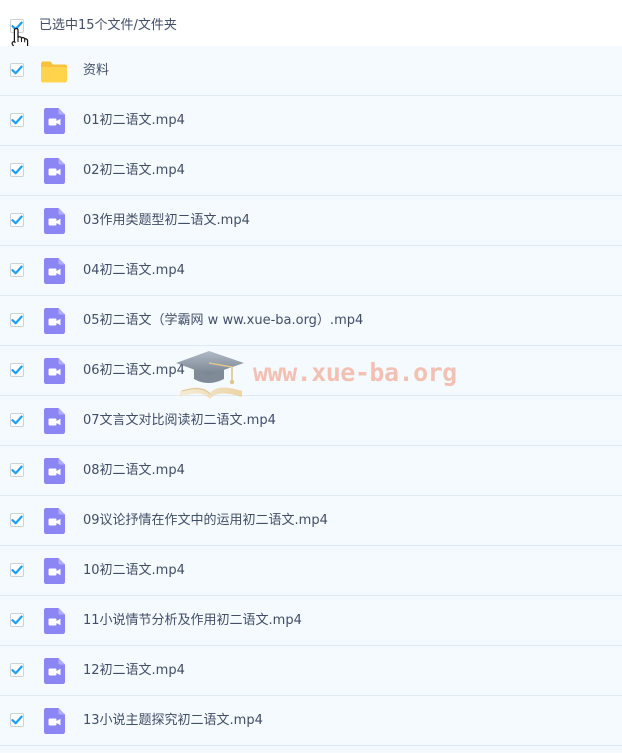  I want to click on file-row: 05初二语文（学霸网 w ww.xue-ba.org）.mp4, so click(311, 321).